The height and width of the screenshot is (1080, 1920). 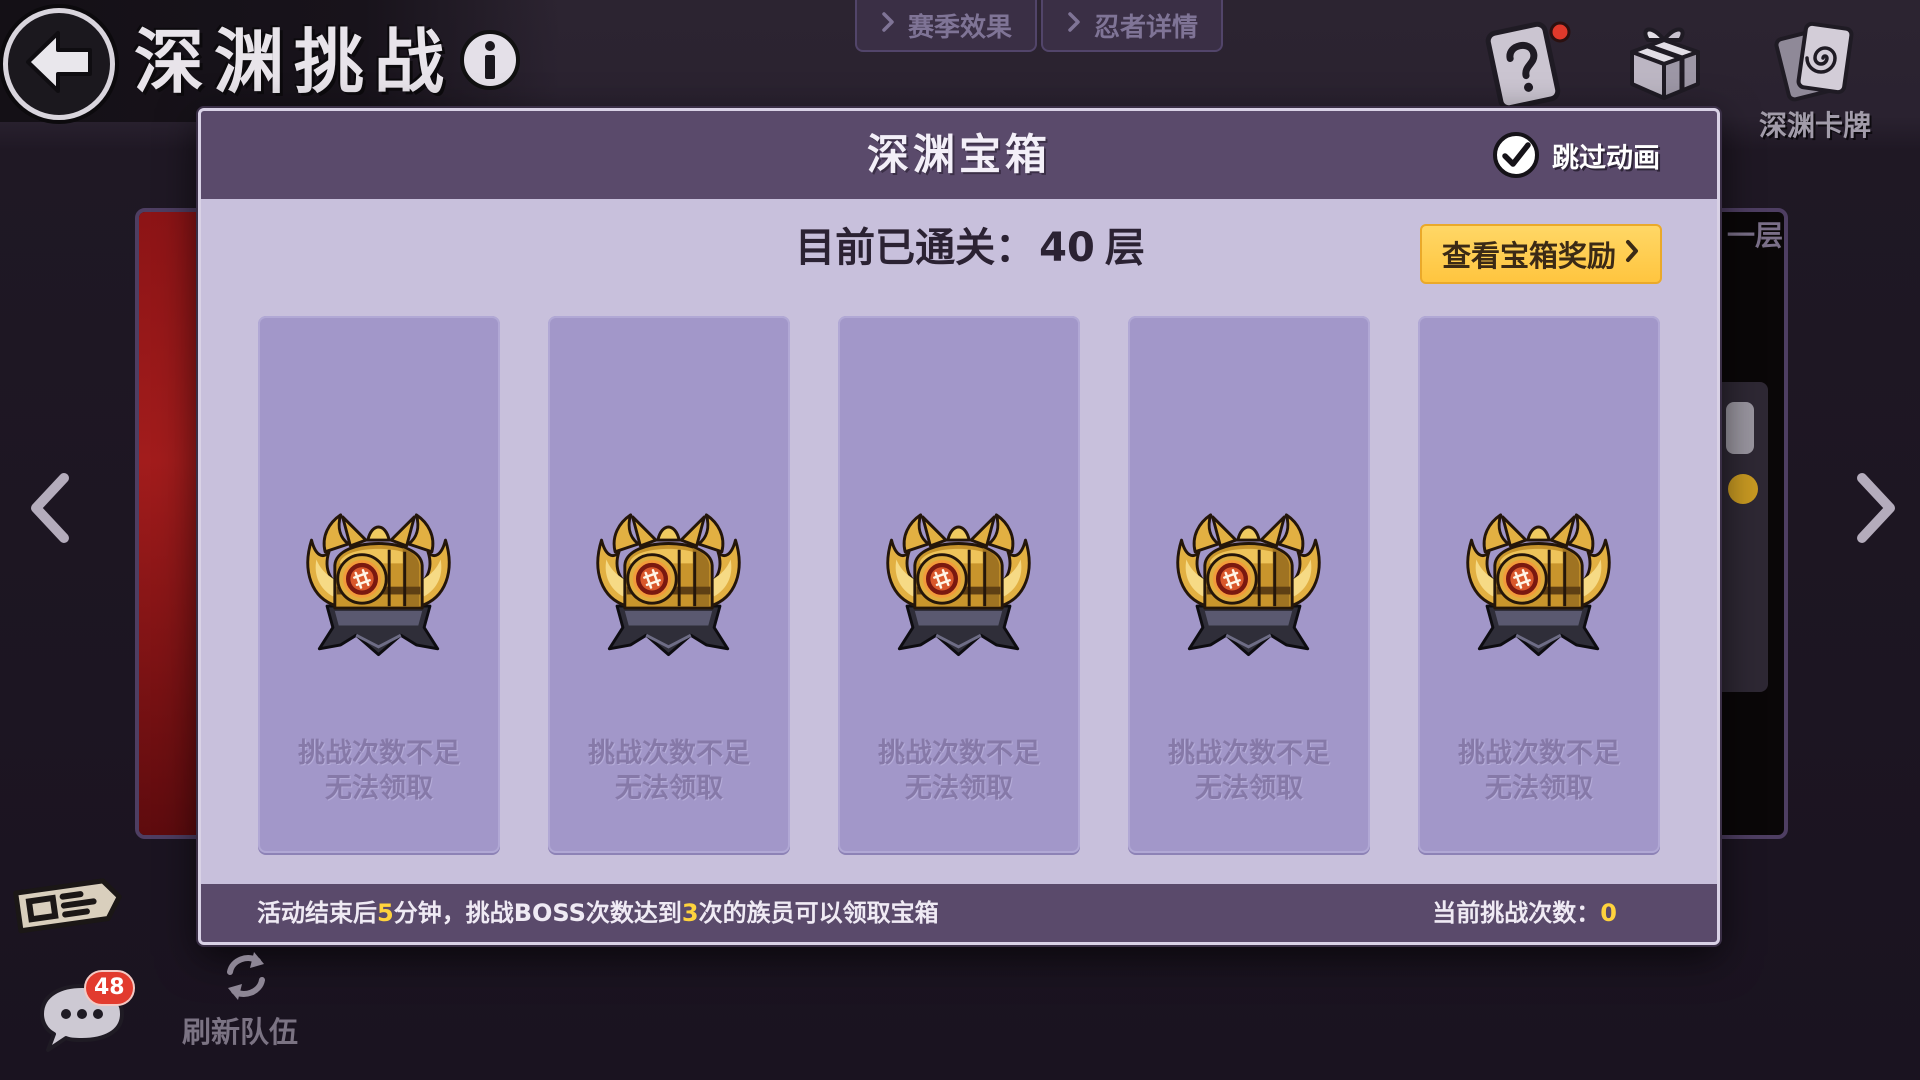 What do you see at coordinates (1516, 913) in the screenshot?
I see `challenge-count-label: 当前挑战次数：` at bounding box center [1516, 913].